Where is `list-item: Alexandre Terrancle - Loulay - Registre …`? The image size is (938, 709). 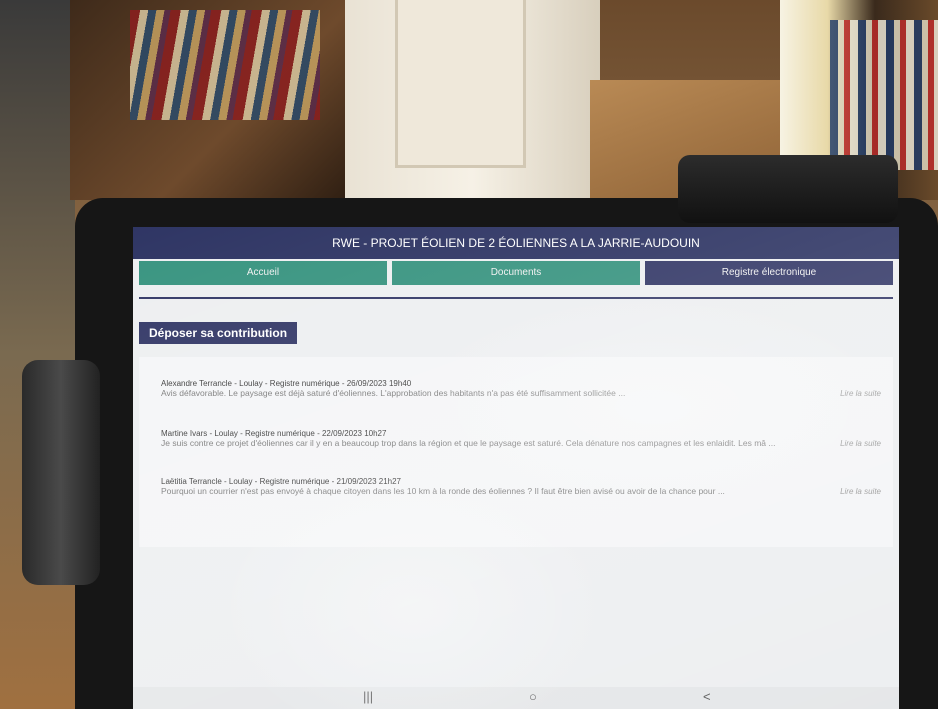
list-item: Alexandre Terrancle - Loulay - Registre … is located at coordinates (521, 388).